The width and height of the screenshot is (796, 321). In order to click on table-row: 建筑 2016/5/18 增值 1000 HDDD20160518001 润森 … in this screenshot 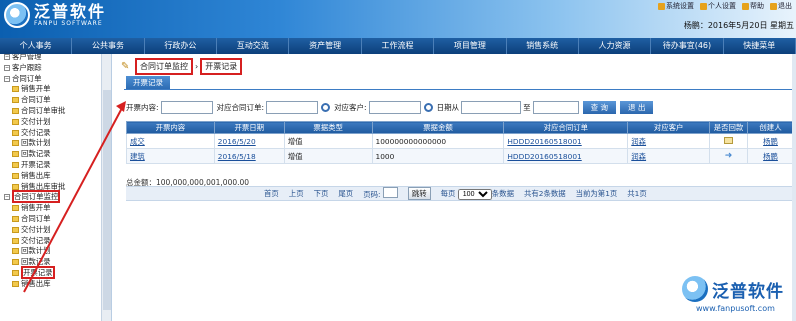, I will do `click(460, 156)`.